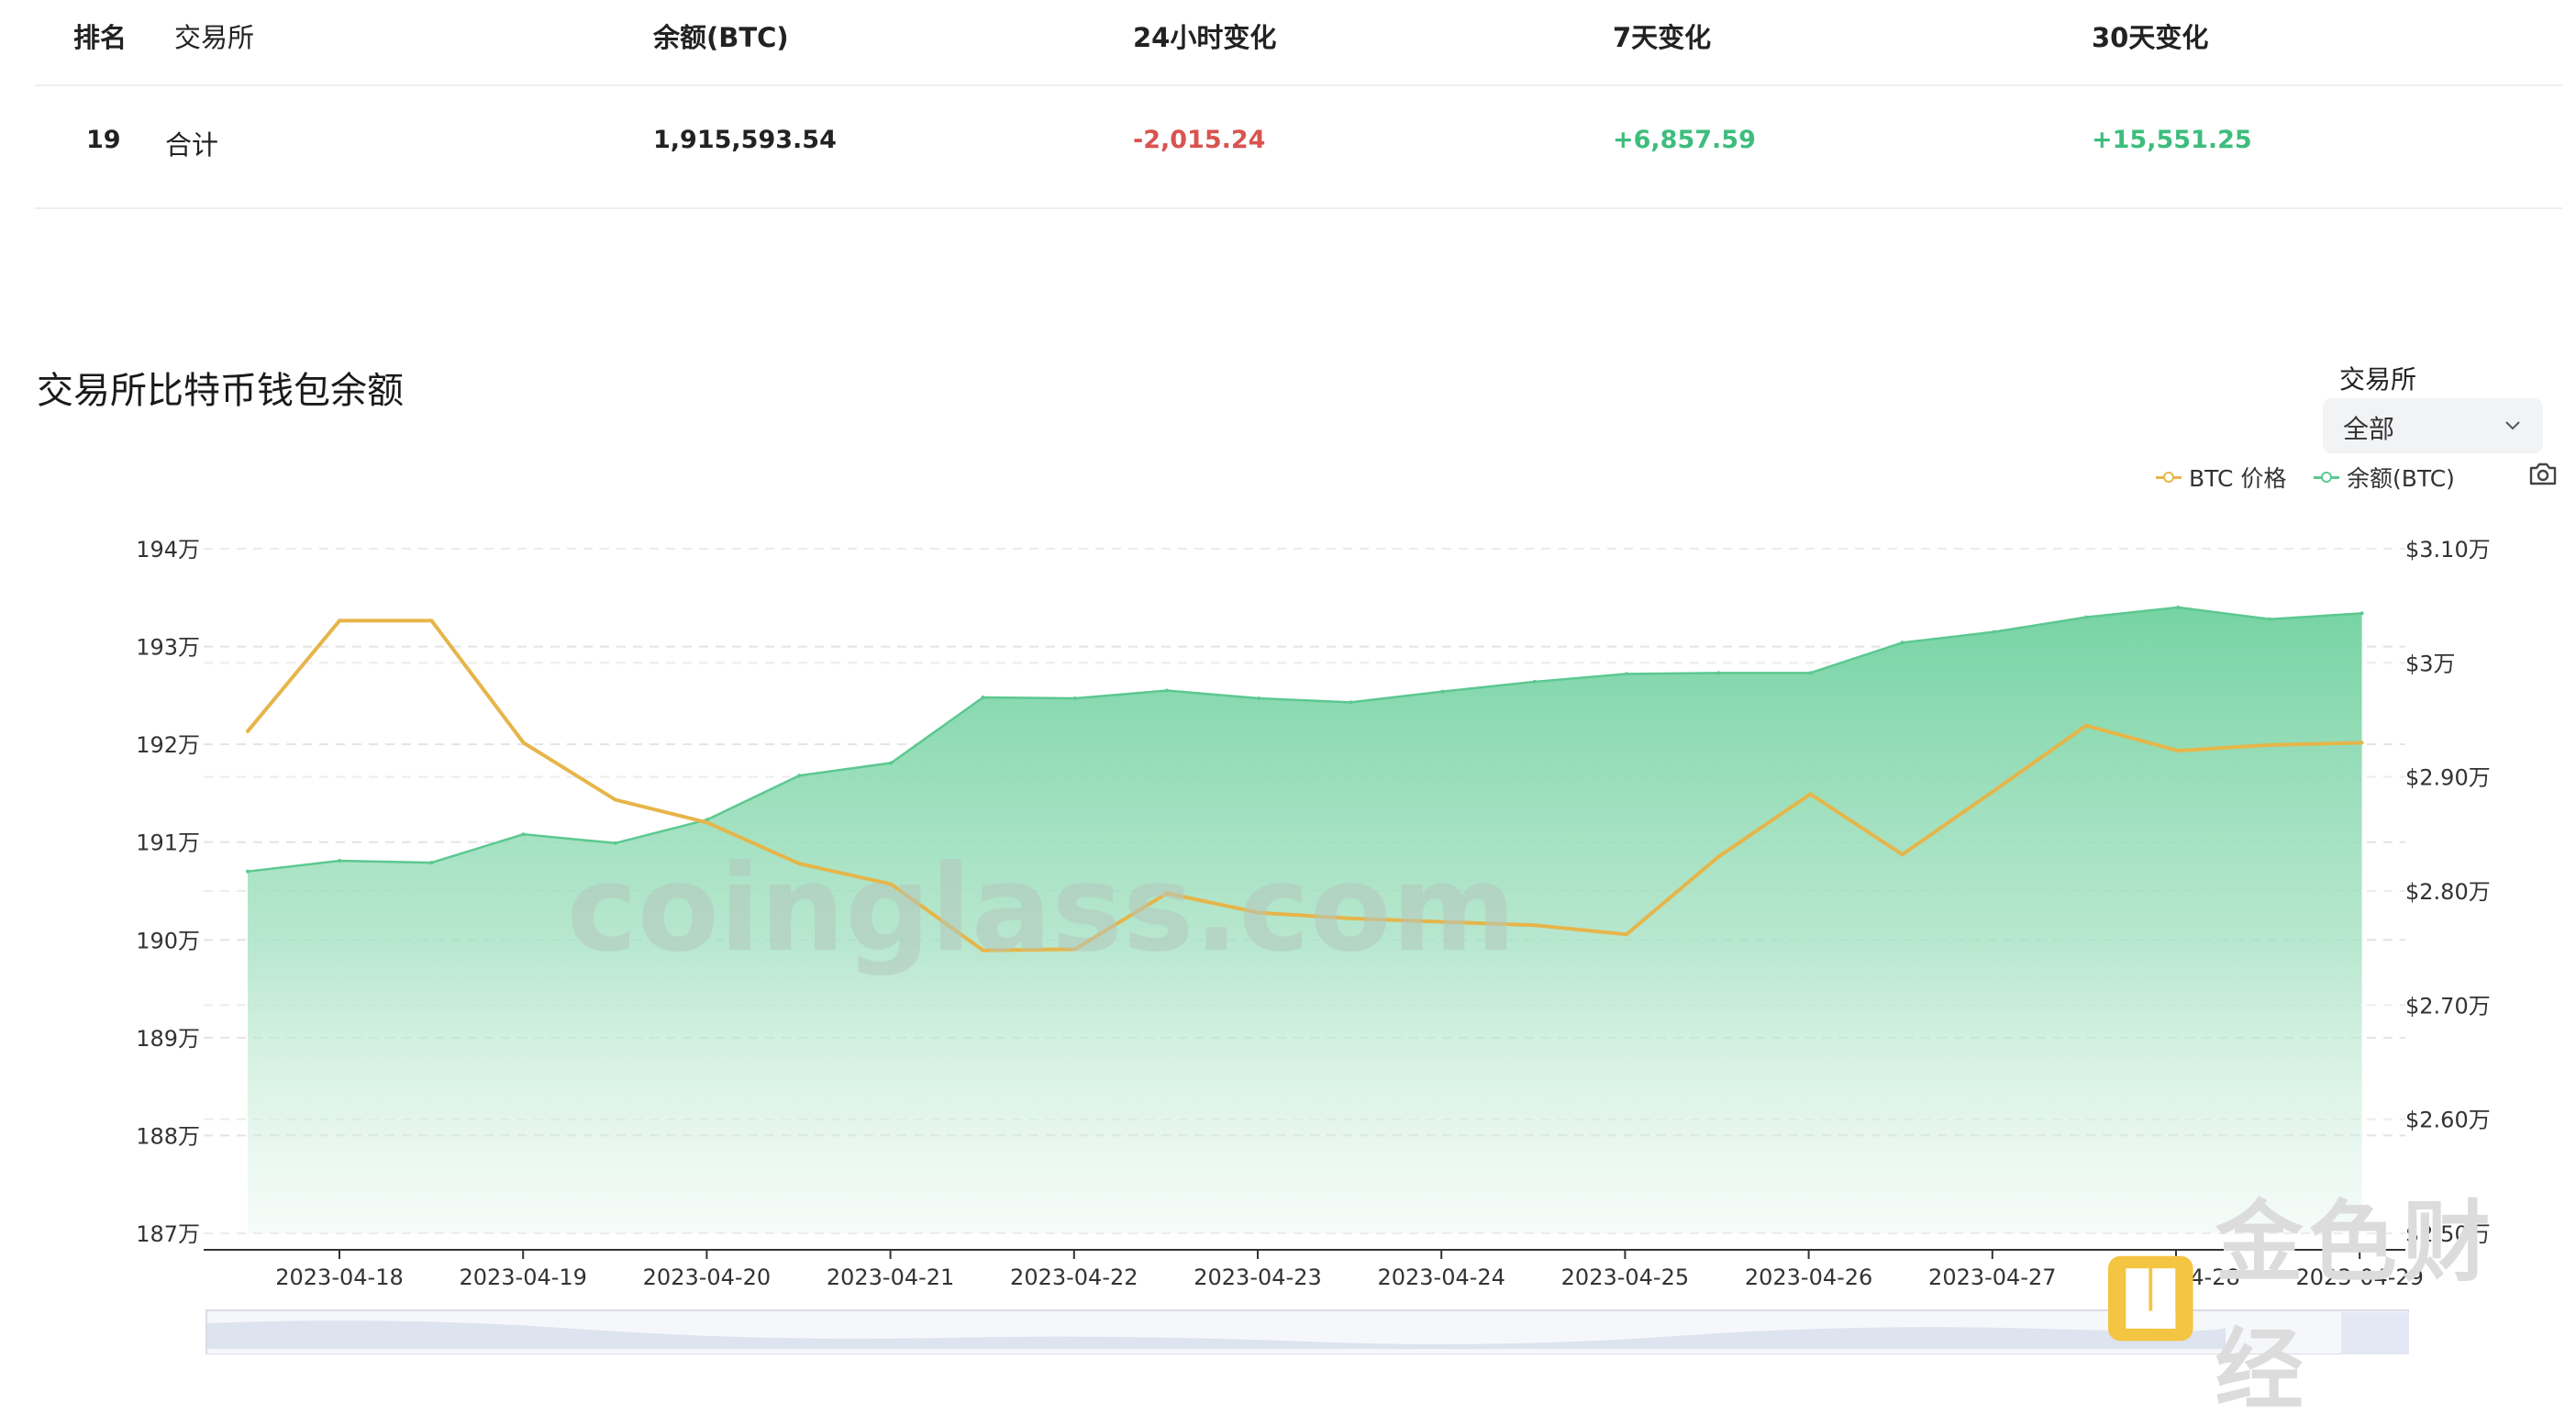 This screenshot has height=1426, width=2576. Describe the element at coordinates (522, 1277) in the screenshot. I see `x-tick-label: 2023-04-19` at that location.